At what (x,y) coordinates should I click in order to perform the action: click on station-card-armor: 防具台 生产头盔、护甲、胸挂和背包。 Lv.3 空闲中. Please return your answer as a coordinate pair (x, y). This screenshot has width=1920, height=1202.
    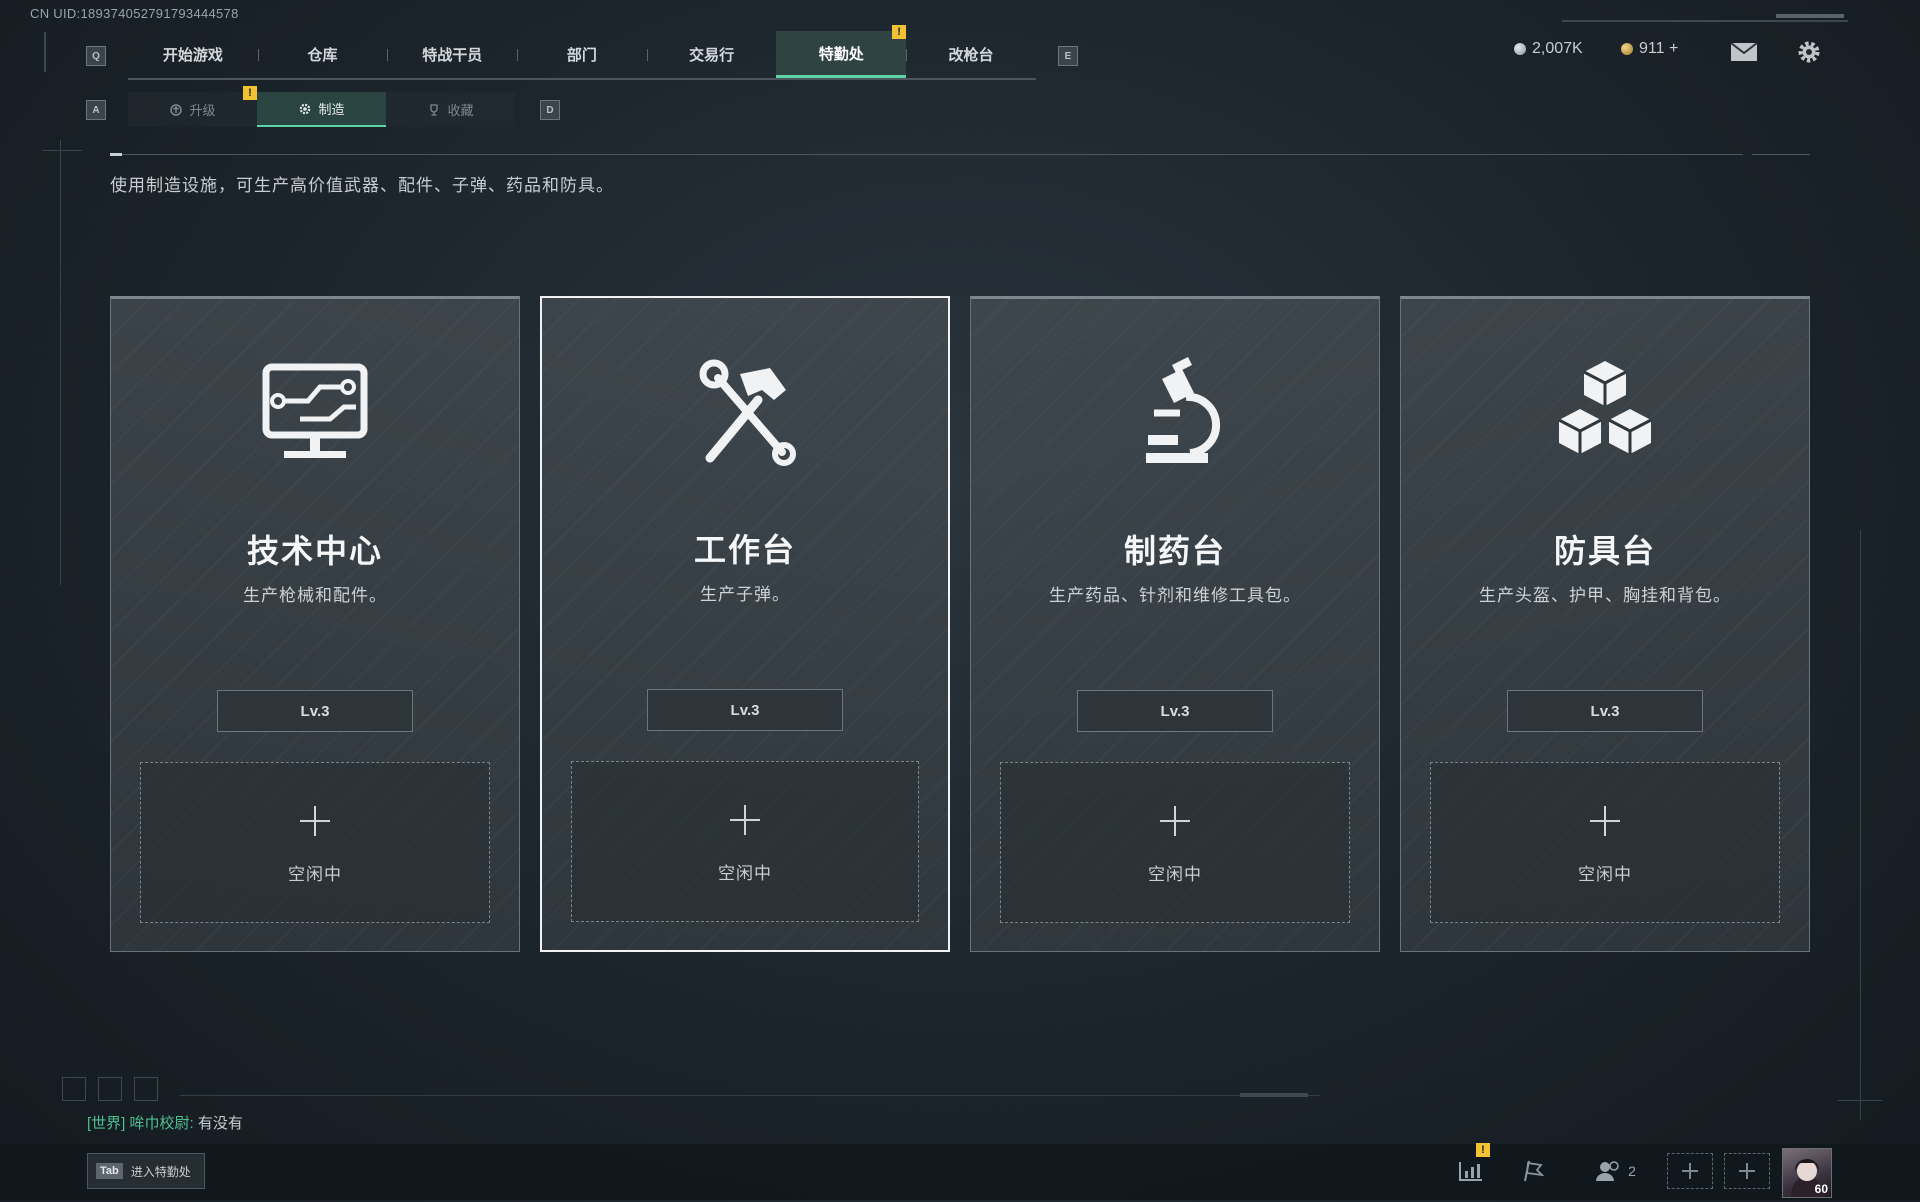
    Looking at the image, I should click on (1605, 624).